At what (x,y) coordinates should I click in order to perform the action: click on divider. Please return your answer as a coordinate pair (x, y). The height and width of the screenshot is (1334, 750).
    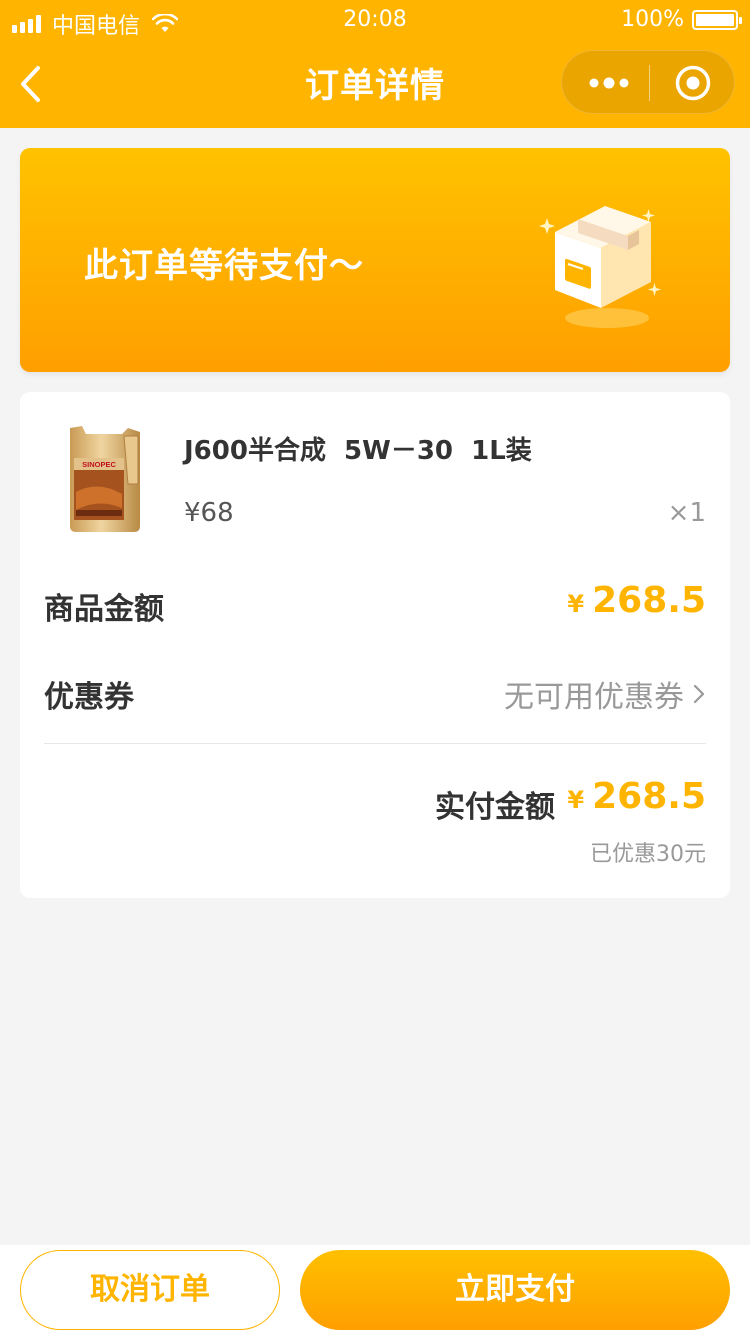
    Looking at the image, I should click on (375, 743).